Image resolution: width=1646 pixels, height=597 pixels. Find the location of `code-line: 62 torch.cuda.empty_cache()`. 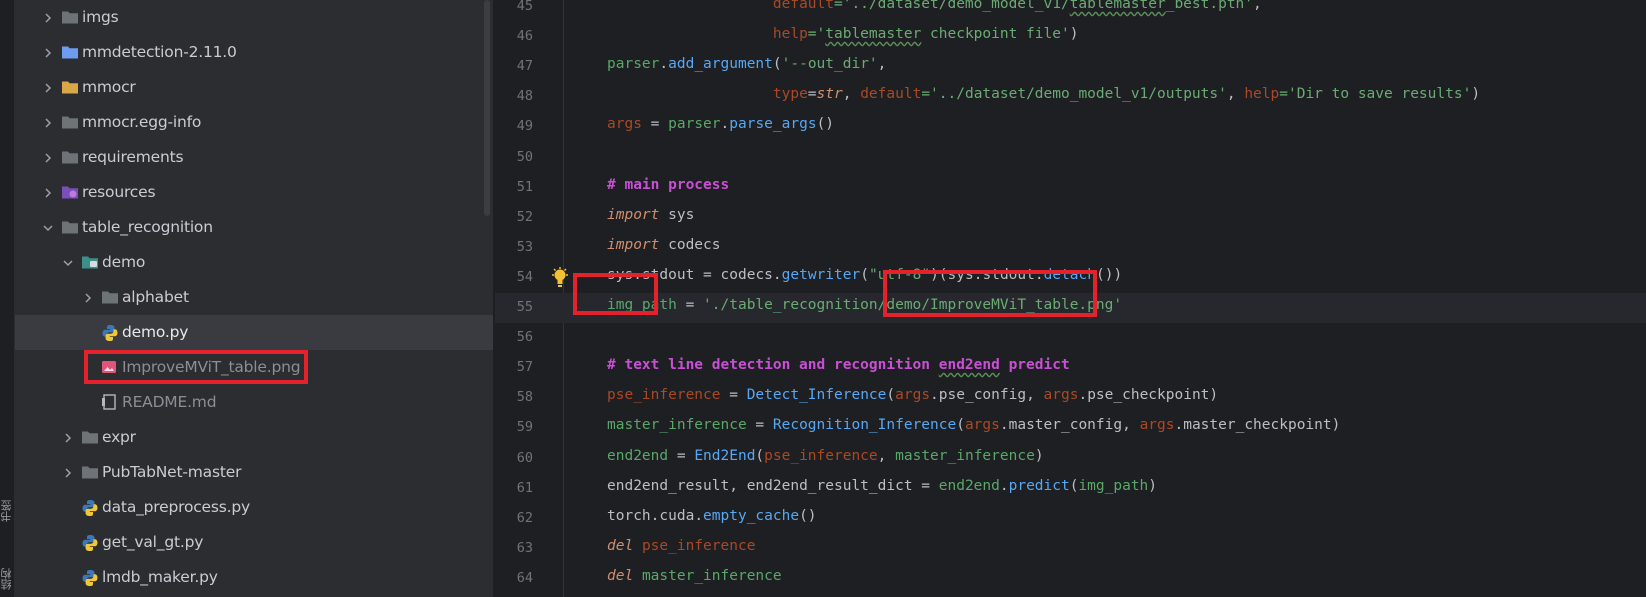

code-line: 62 torch.cuda.empty_cache() is located at coordinates (1070, 519).